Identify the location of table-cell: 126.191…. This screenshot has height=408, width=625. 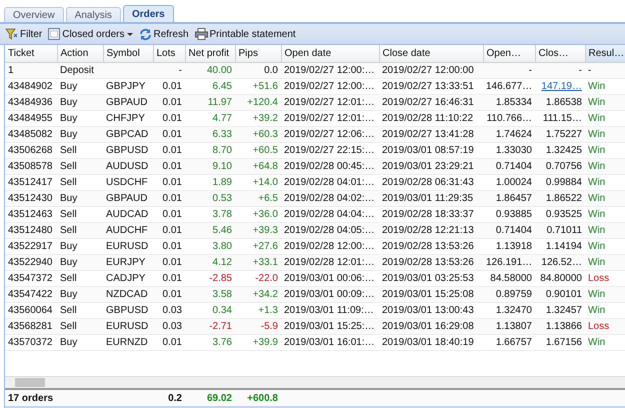
(509, 262).